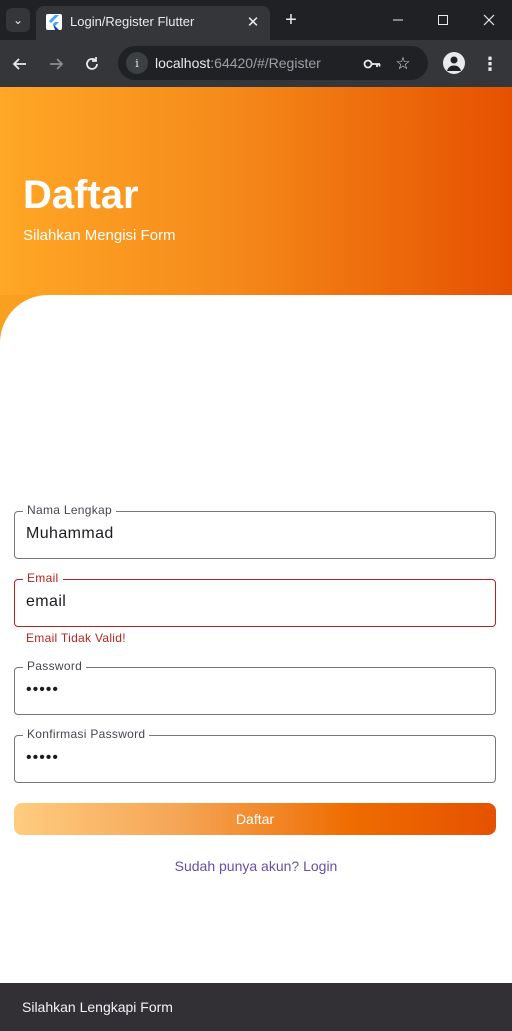 Image resolution: width=512 pixels, height=1031 pixels. I want to click on forward-arrow-icon, so click(56, 64).